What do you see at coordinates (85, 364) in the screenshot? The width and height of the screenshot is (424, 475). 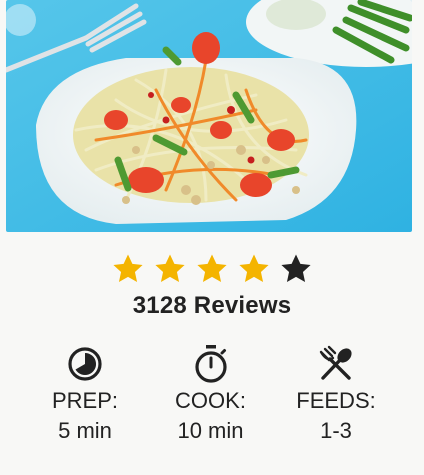 I see `timer-pie-icon` at bounding box center [85, 364].